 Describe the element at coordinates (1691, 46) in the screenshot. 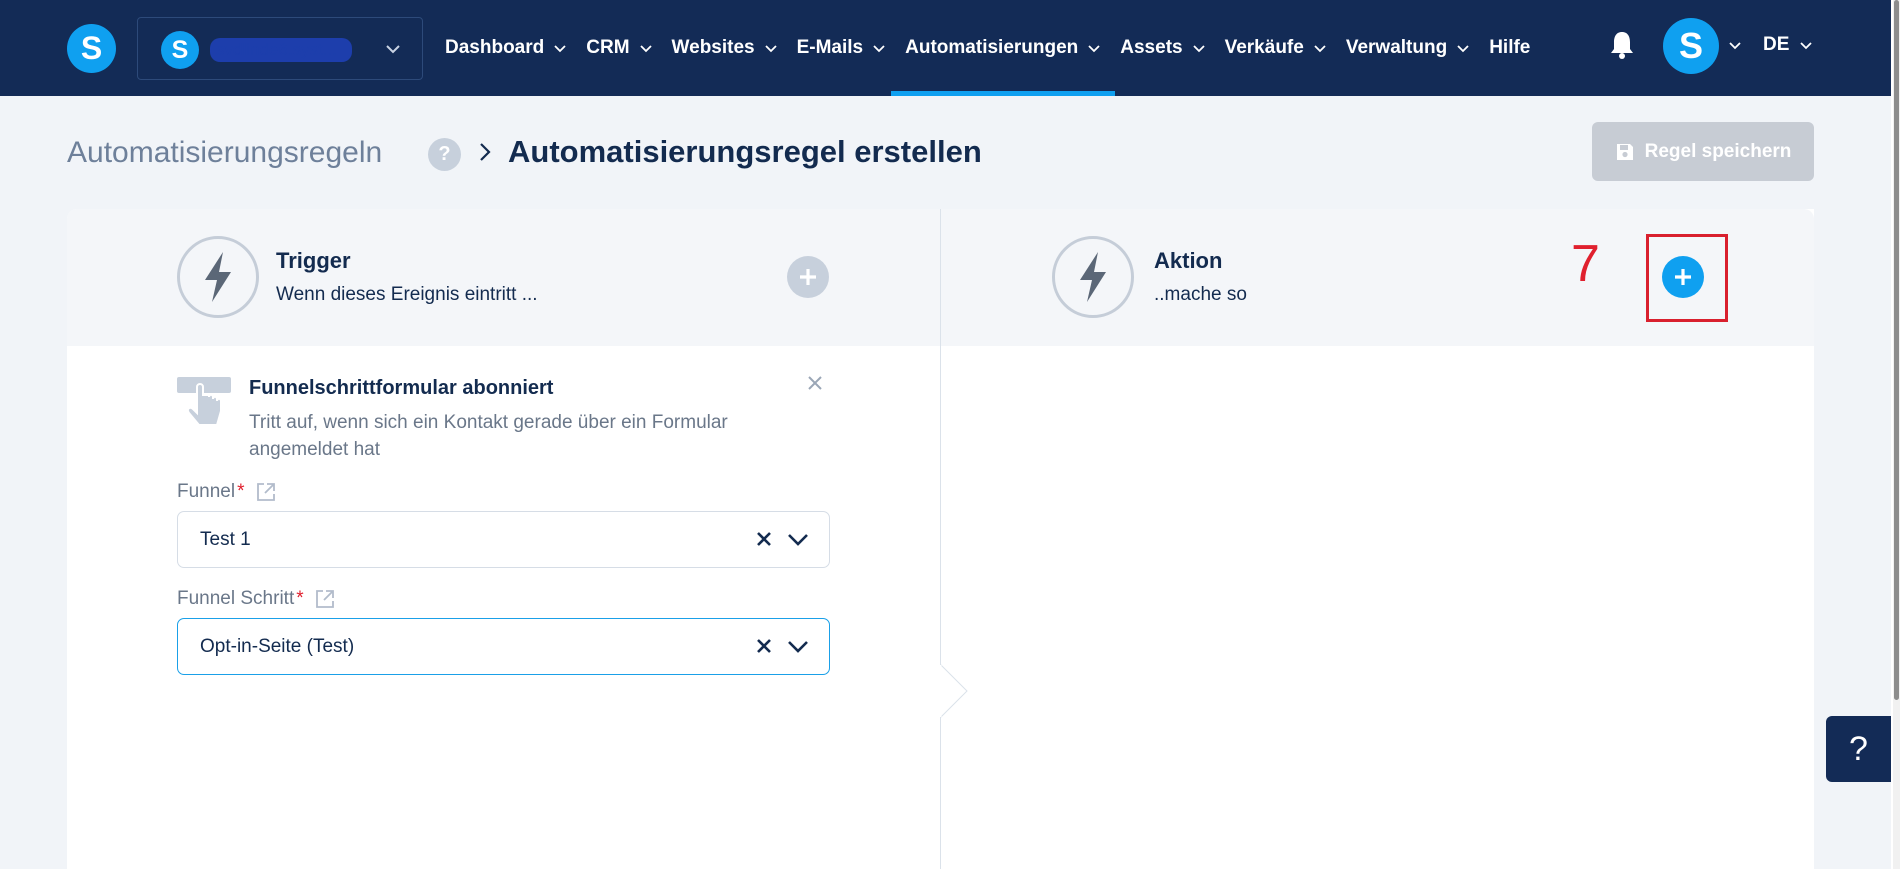

I see `user-avatar: S` at that location.